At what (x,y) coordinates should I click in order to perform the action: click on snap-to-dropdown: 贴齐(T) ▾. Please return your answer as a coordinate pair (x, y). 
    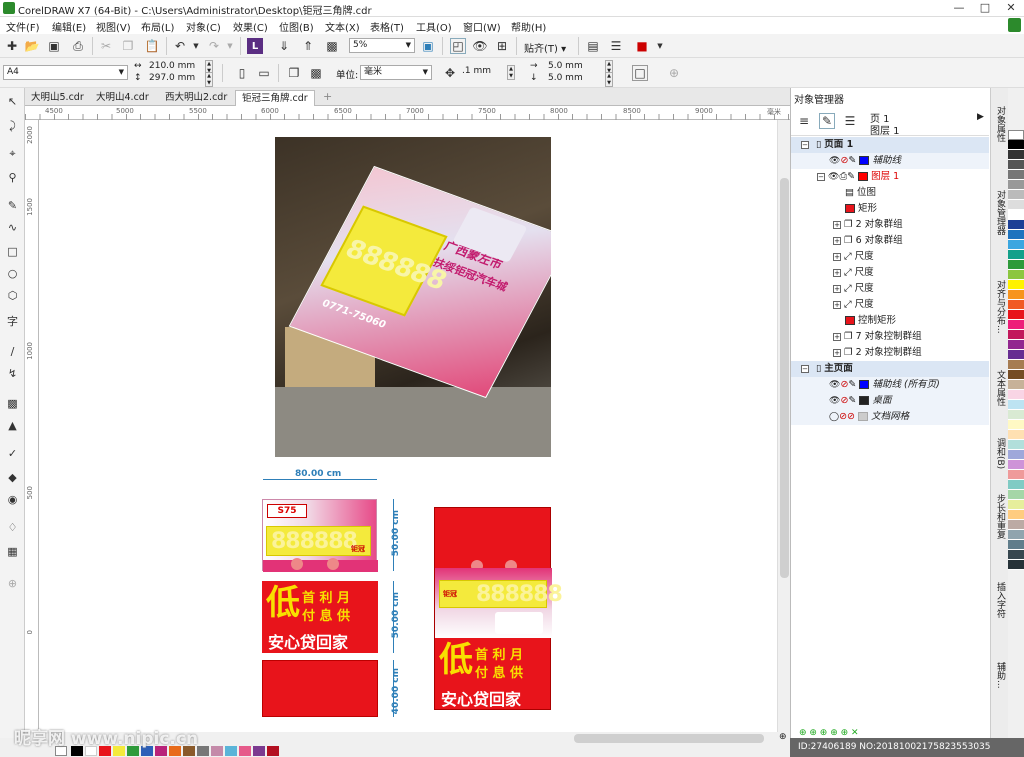
    Looking at the image, I should click on (545, 47).